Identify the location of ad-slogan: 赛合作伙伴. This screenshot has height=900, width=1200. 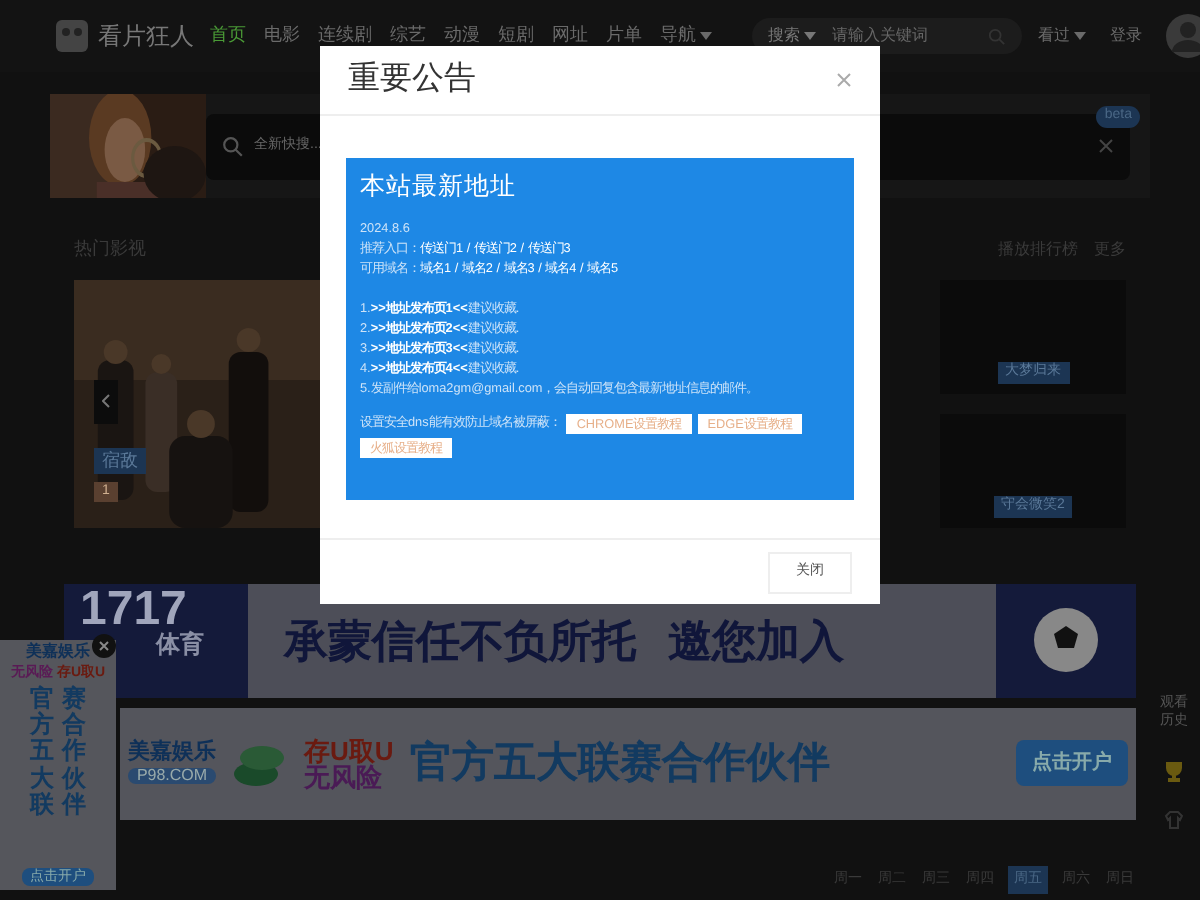
(74, 752).